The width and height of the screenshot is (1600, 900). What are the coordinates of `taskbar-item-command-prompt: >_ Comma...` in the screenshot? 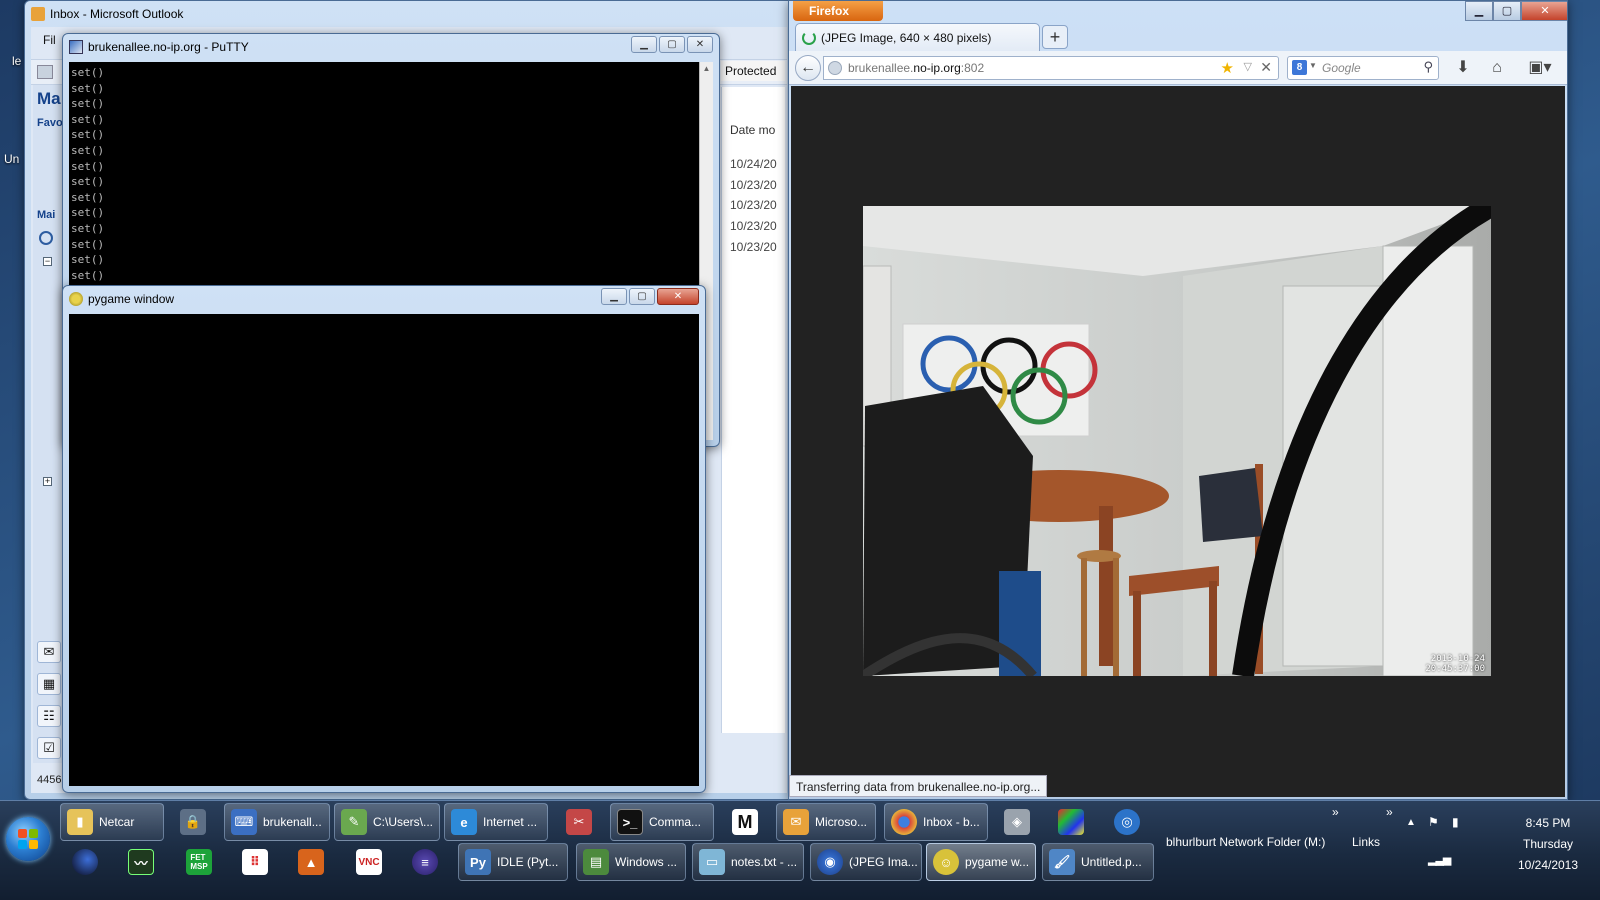 It's located at (662, 822).